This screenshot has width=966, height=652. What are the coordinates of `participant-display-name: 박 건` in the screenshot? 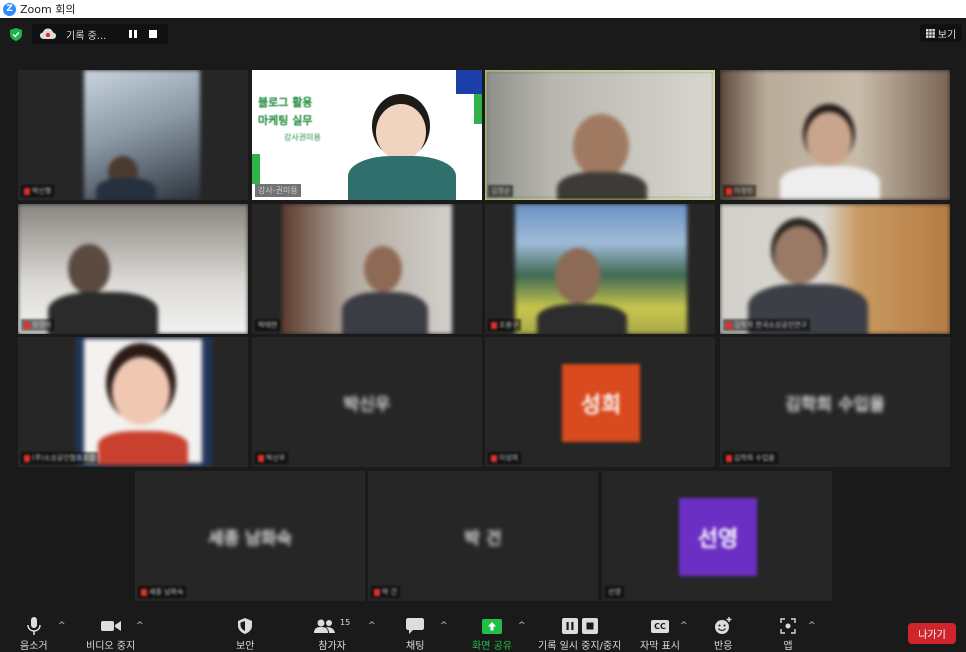 It's located at (483, 538).